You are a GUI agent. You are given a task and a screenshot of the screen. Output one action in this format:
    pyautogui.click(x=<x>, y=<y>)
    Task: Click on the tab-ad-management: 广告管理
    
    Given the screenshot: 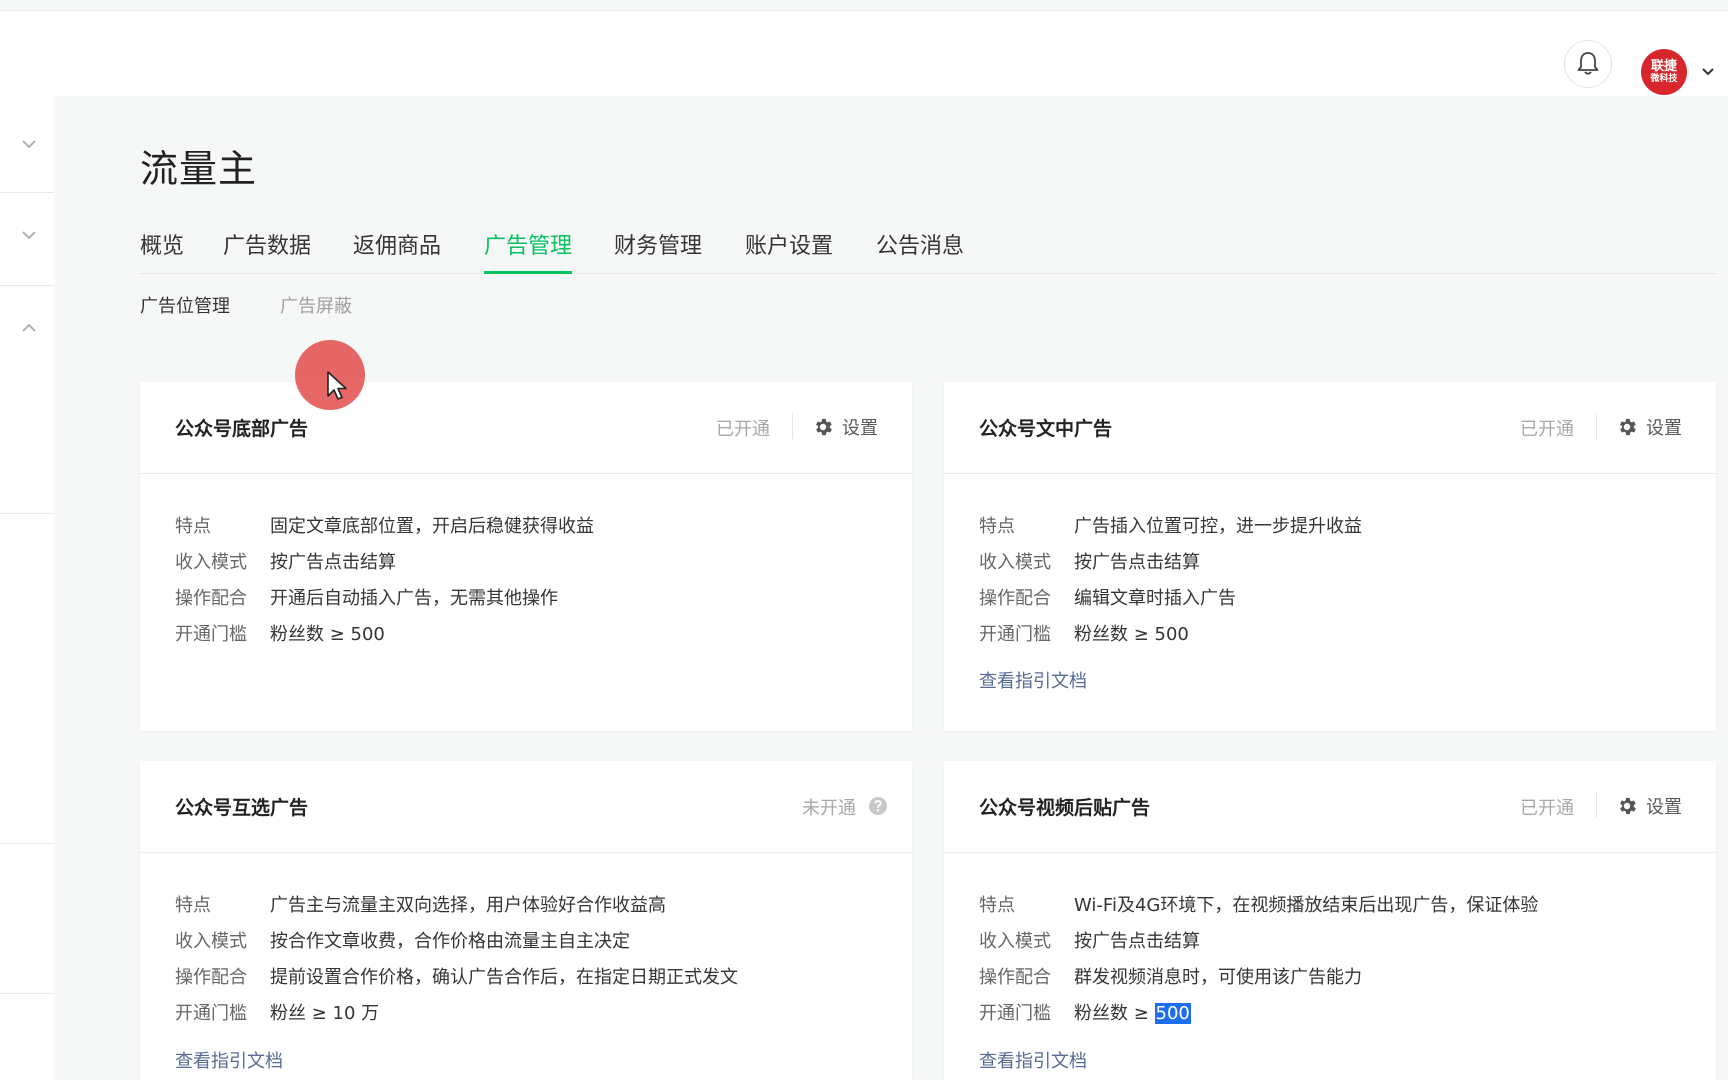 What is the action you would take?
    pyautogui.click(x=528, y=251)
    